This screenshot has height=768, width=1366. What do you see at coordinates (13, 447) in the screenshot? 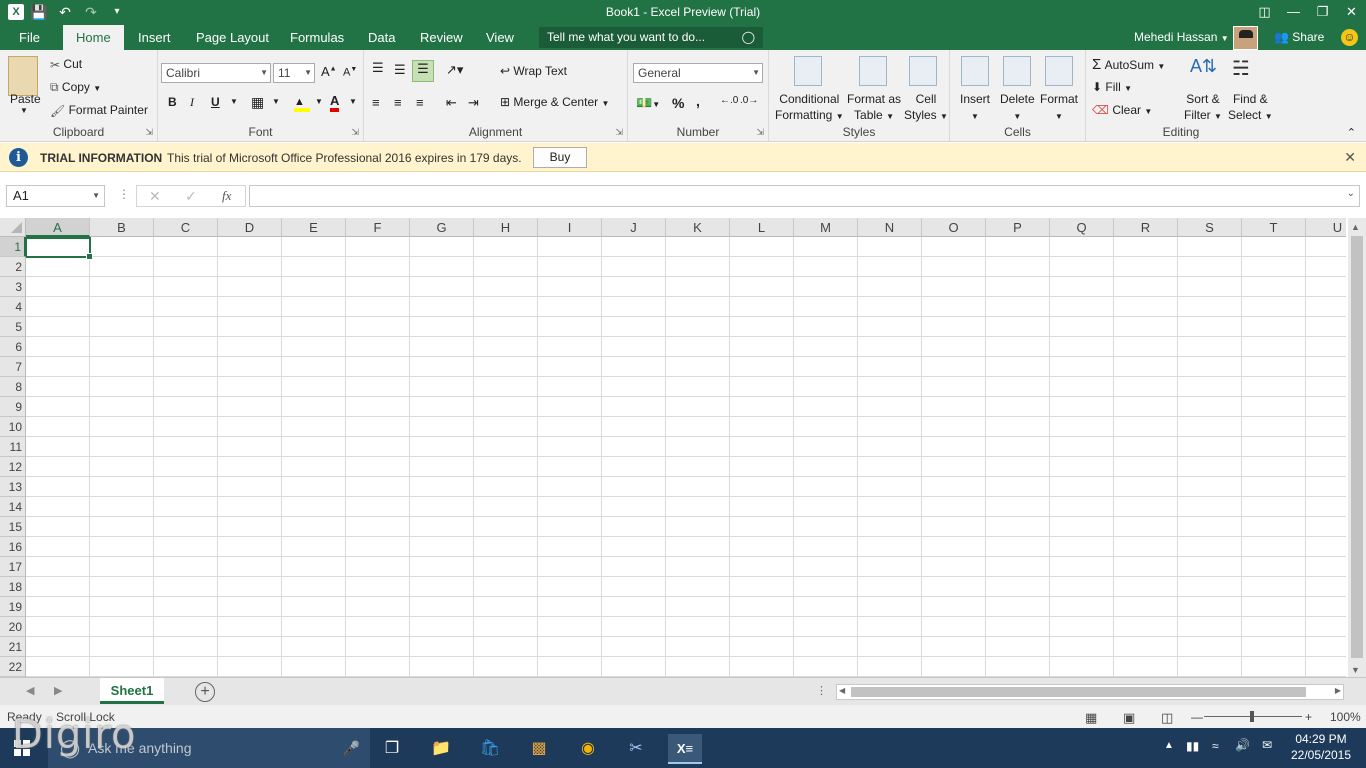
I see `row-header: 11` at bounding box center [13, 447].